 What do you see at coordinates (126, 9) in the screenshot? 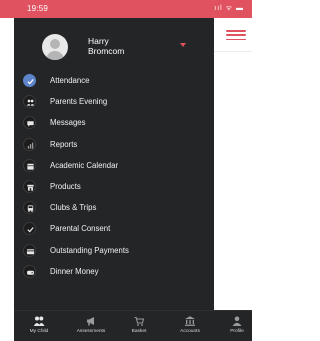
I see `status-bar: 19:59 ııl ᯤ ▬` at bounding box center [126, 9].